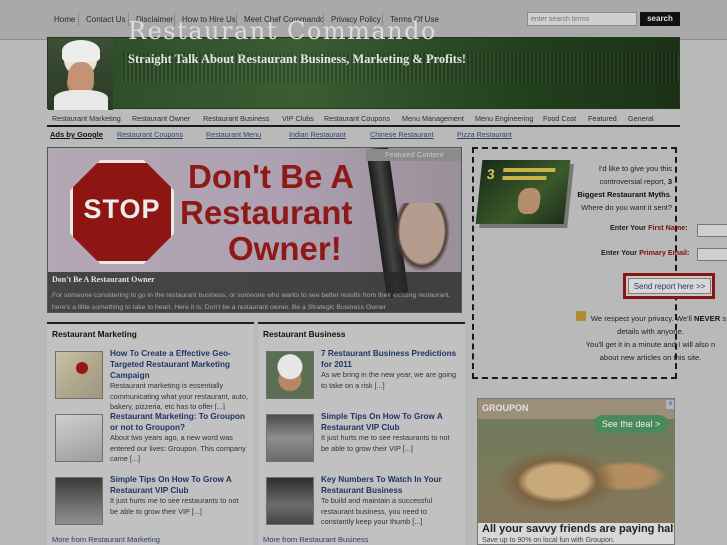 The height and width of the screenshot is (545, 727). What do you see at coordinates (106, 19) in the screenshot?
I see `nav-contact-link: Contact Us` at bounding box center [106, 19].